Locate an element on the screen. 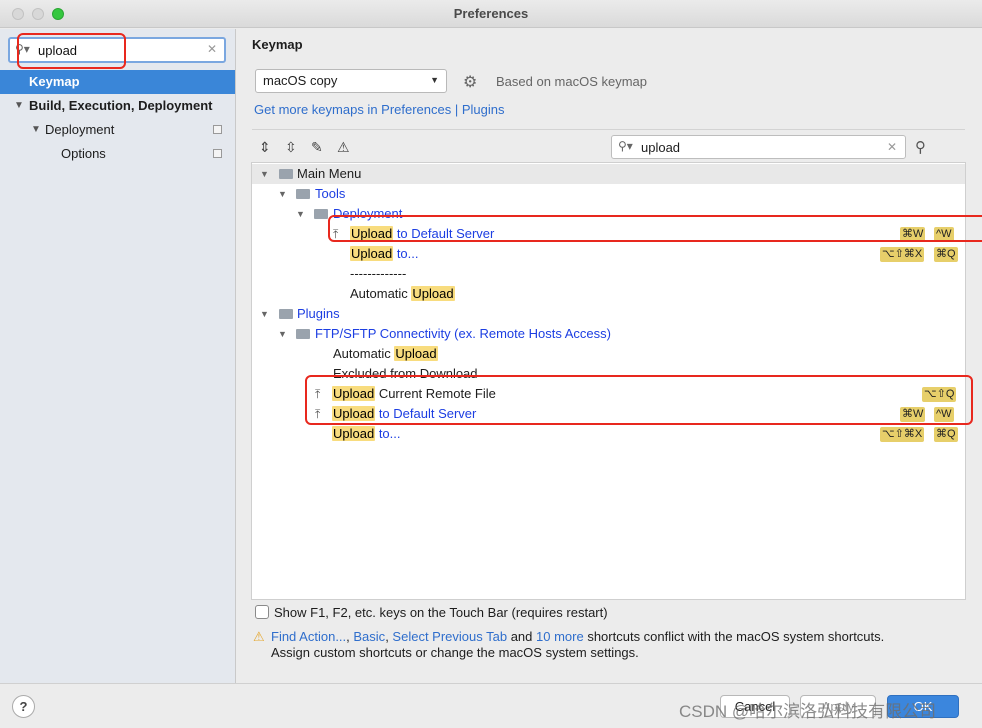 The image size is (982, 728). clear-search-icon: ✕ is located at coordinates (212, 49).